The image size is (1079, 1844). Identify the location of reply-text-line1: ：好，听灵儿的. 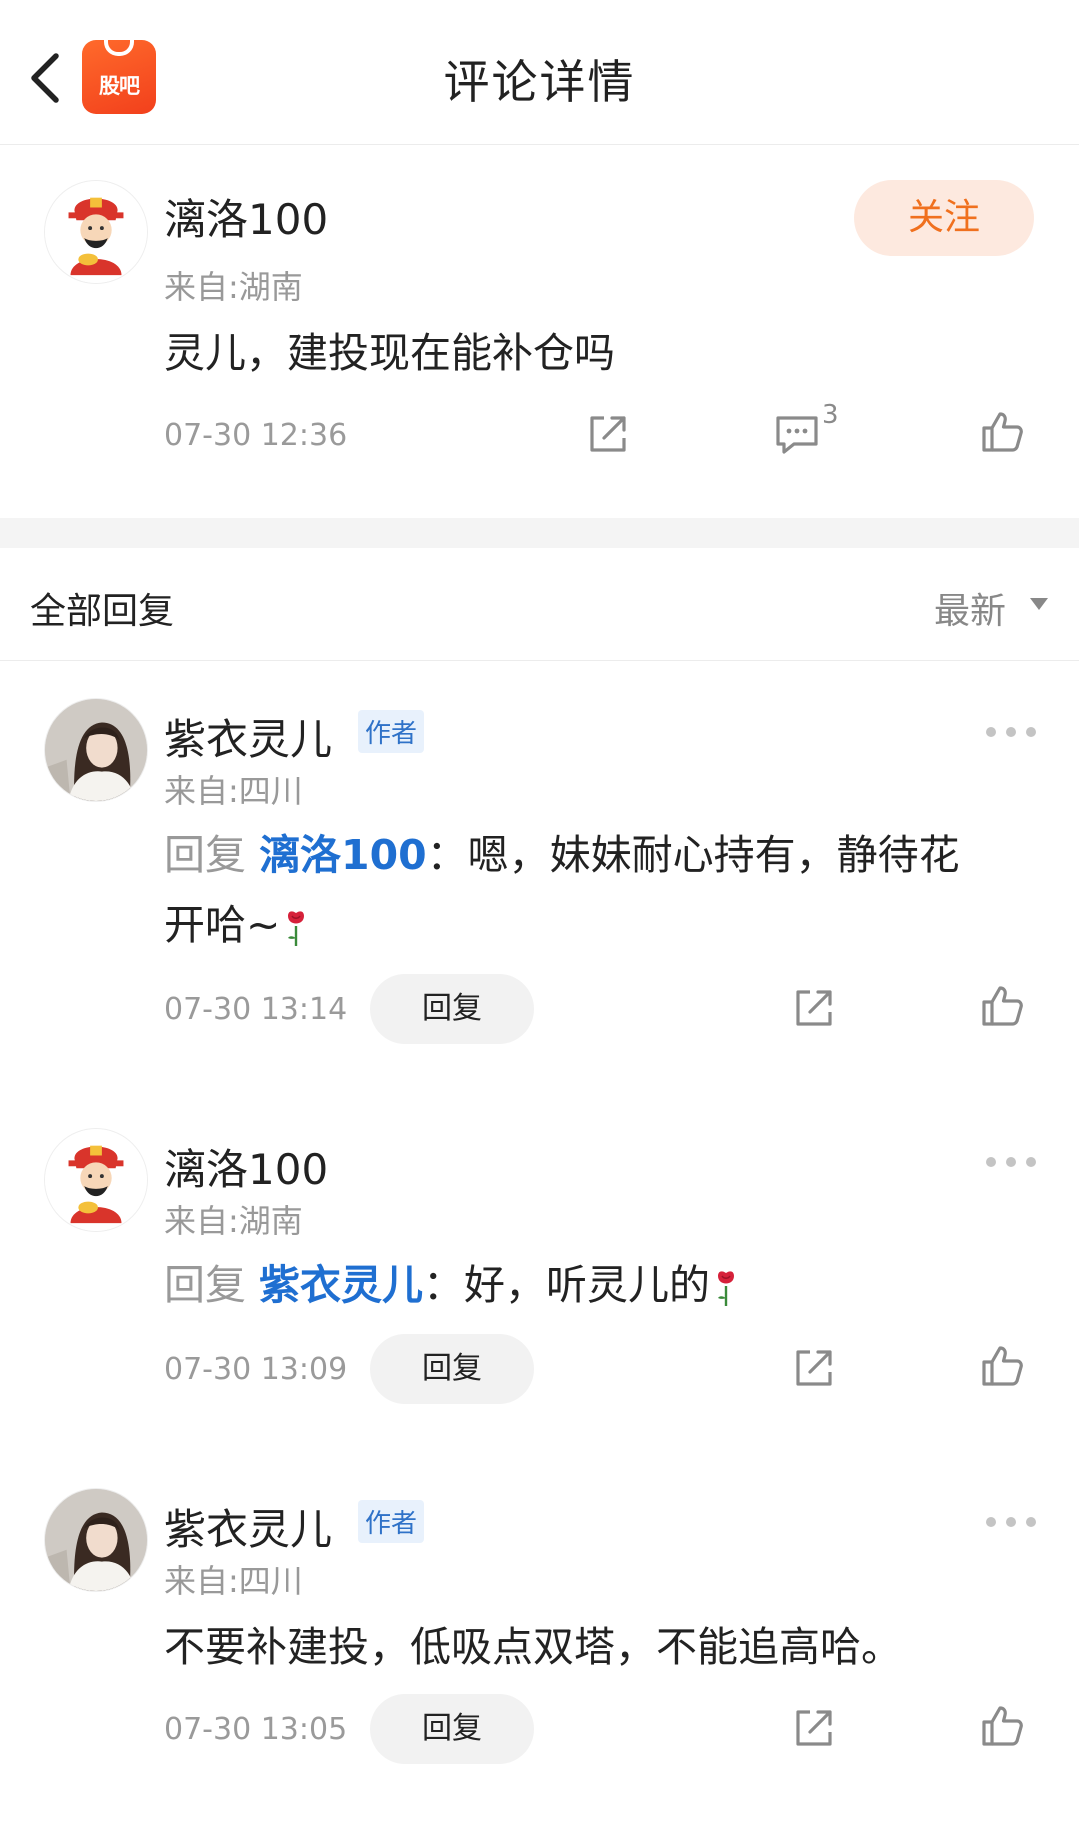
(567, 1285).